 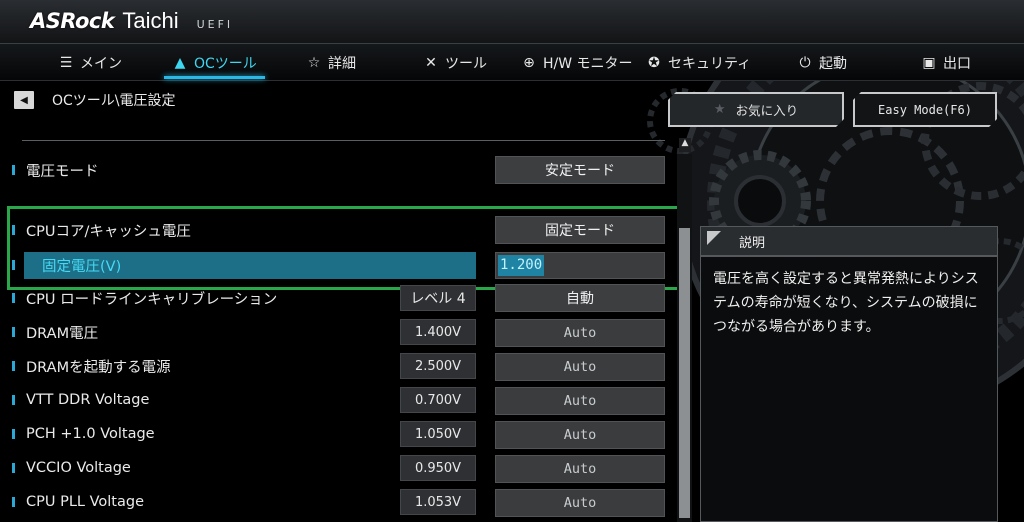 What do you see at coordinates (438, 434) in the screenshot?
I see `pch-voltage-current: 1.050V` at bounding box center [438, 434].